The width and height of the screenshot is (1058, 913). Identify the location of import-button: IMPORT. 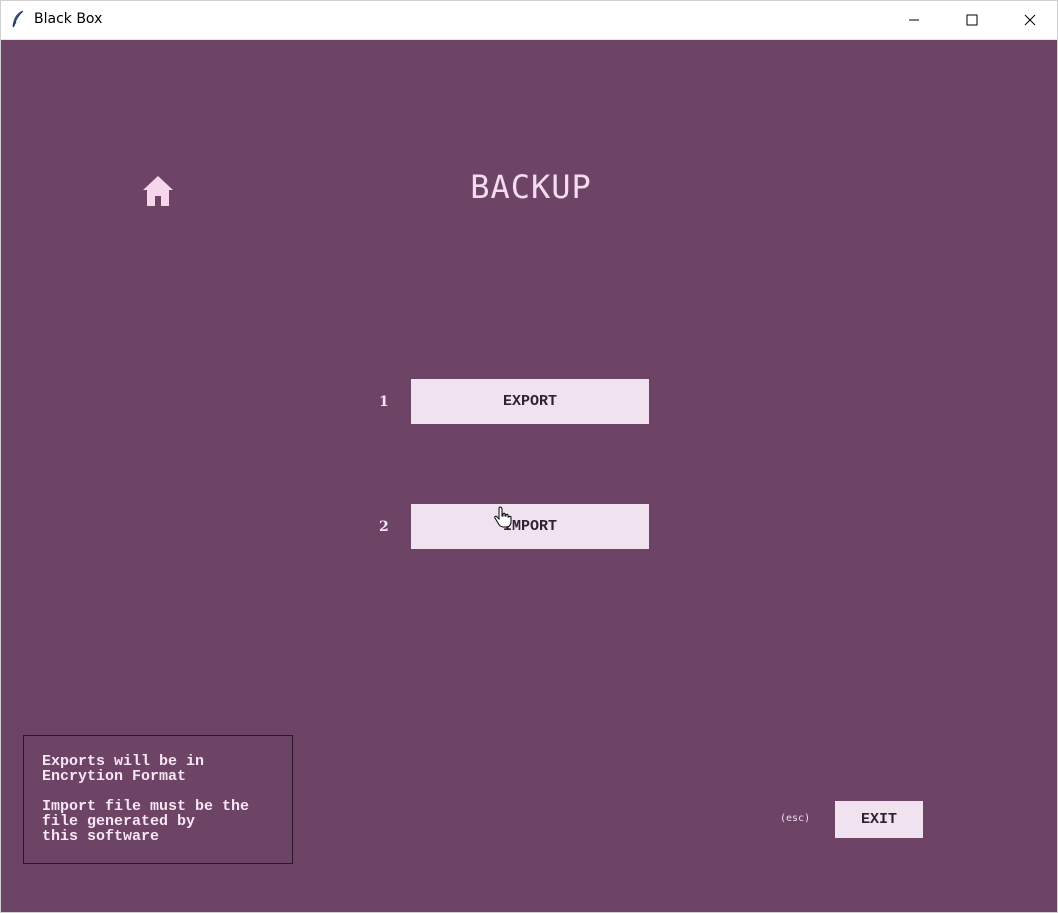
(530, 526).